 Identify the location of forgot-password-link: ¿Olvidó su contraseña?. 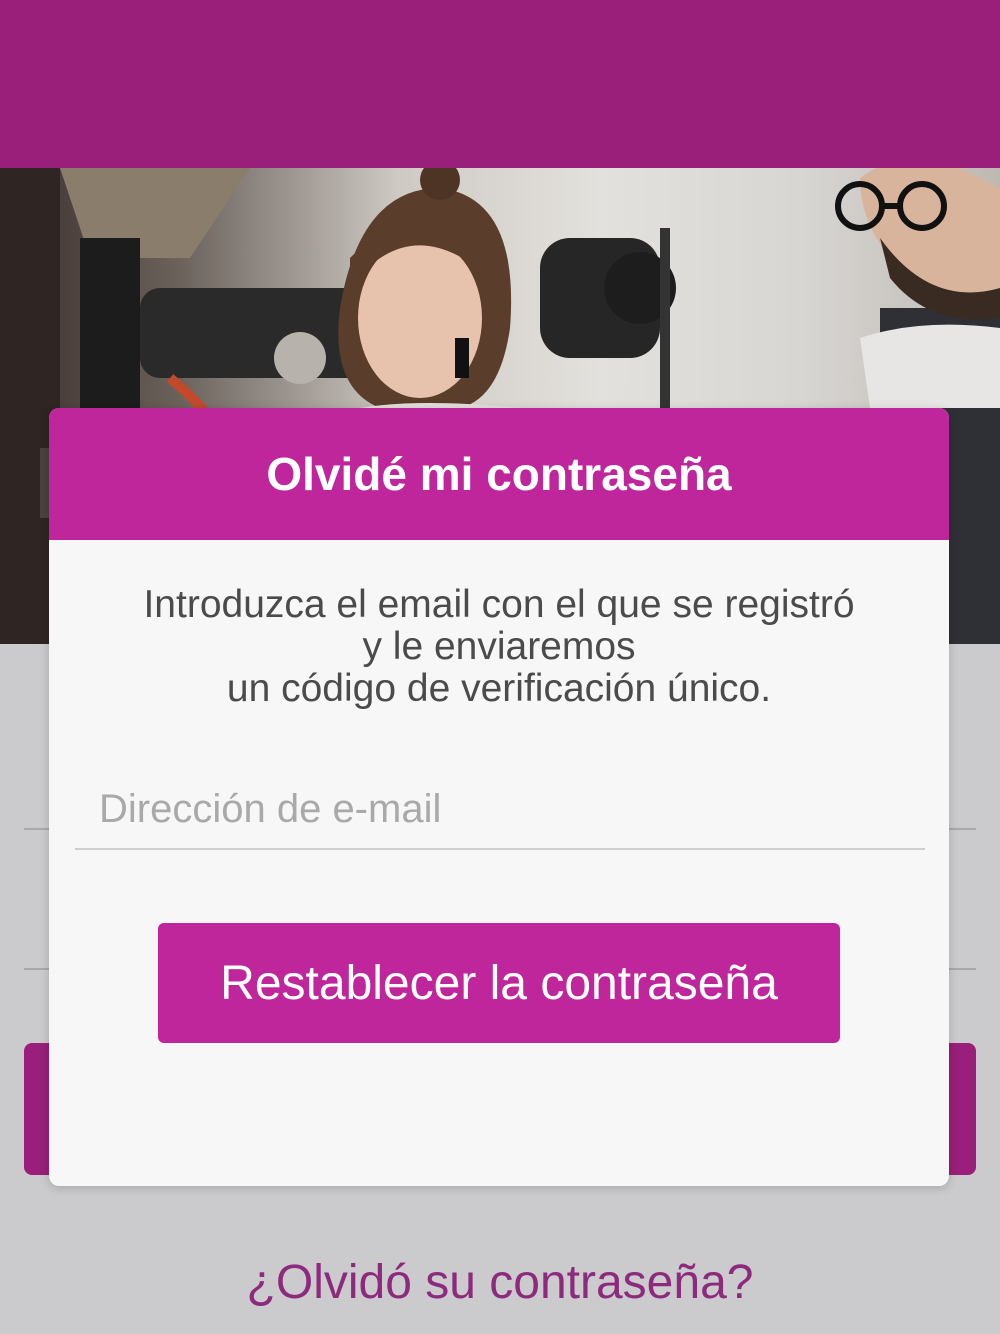
(500, 1283).